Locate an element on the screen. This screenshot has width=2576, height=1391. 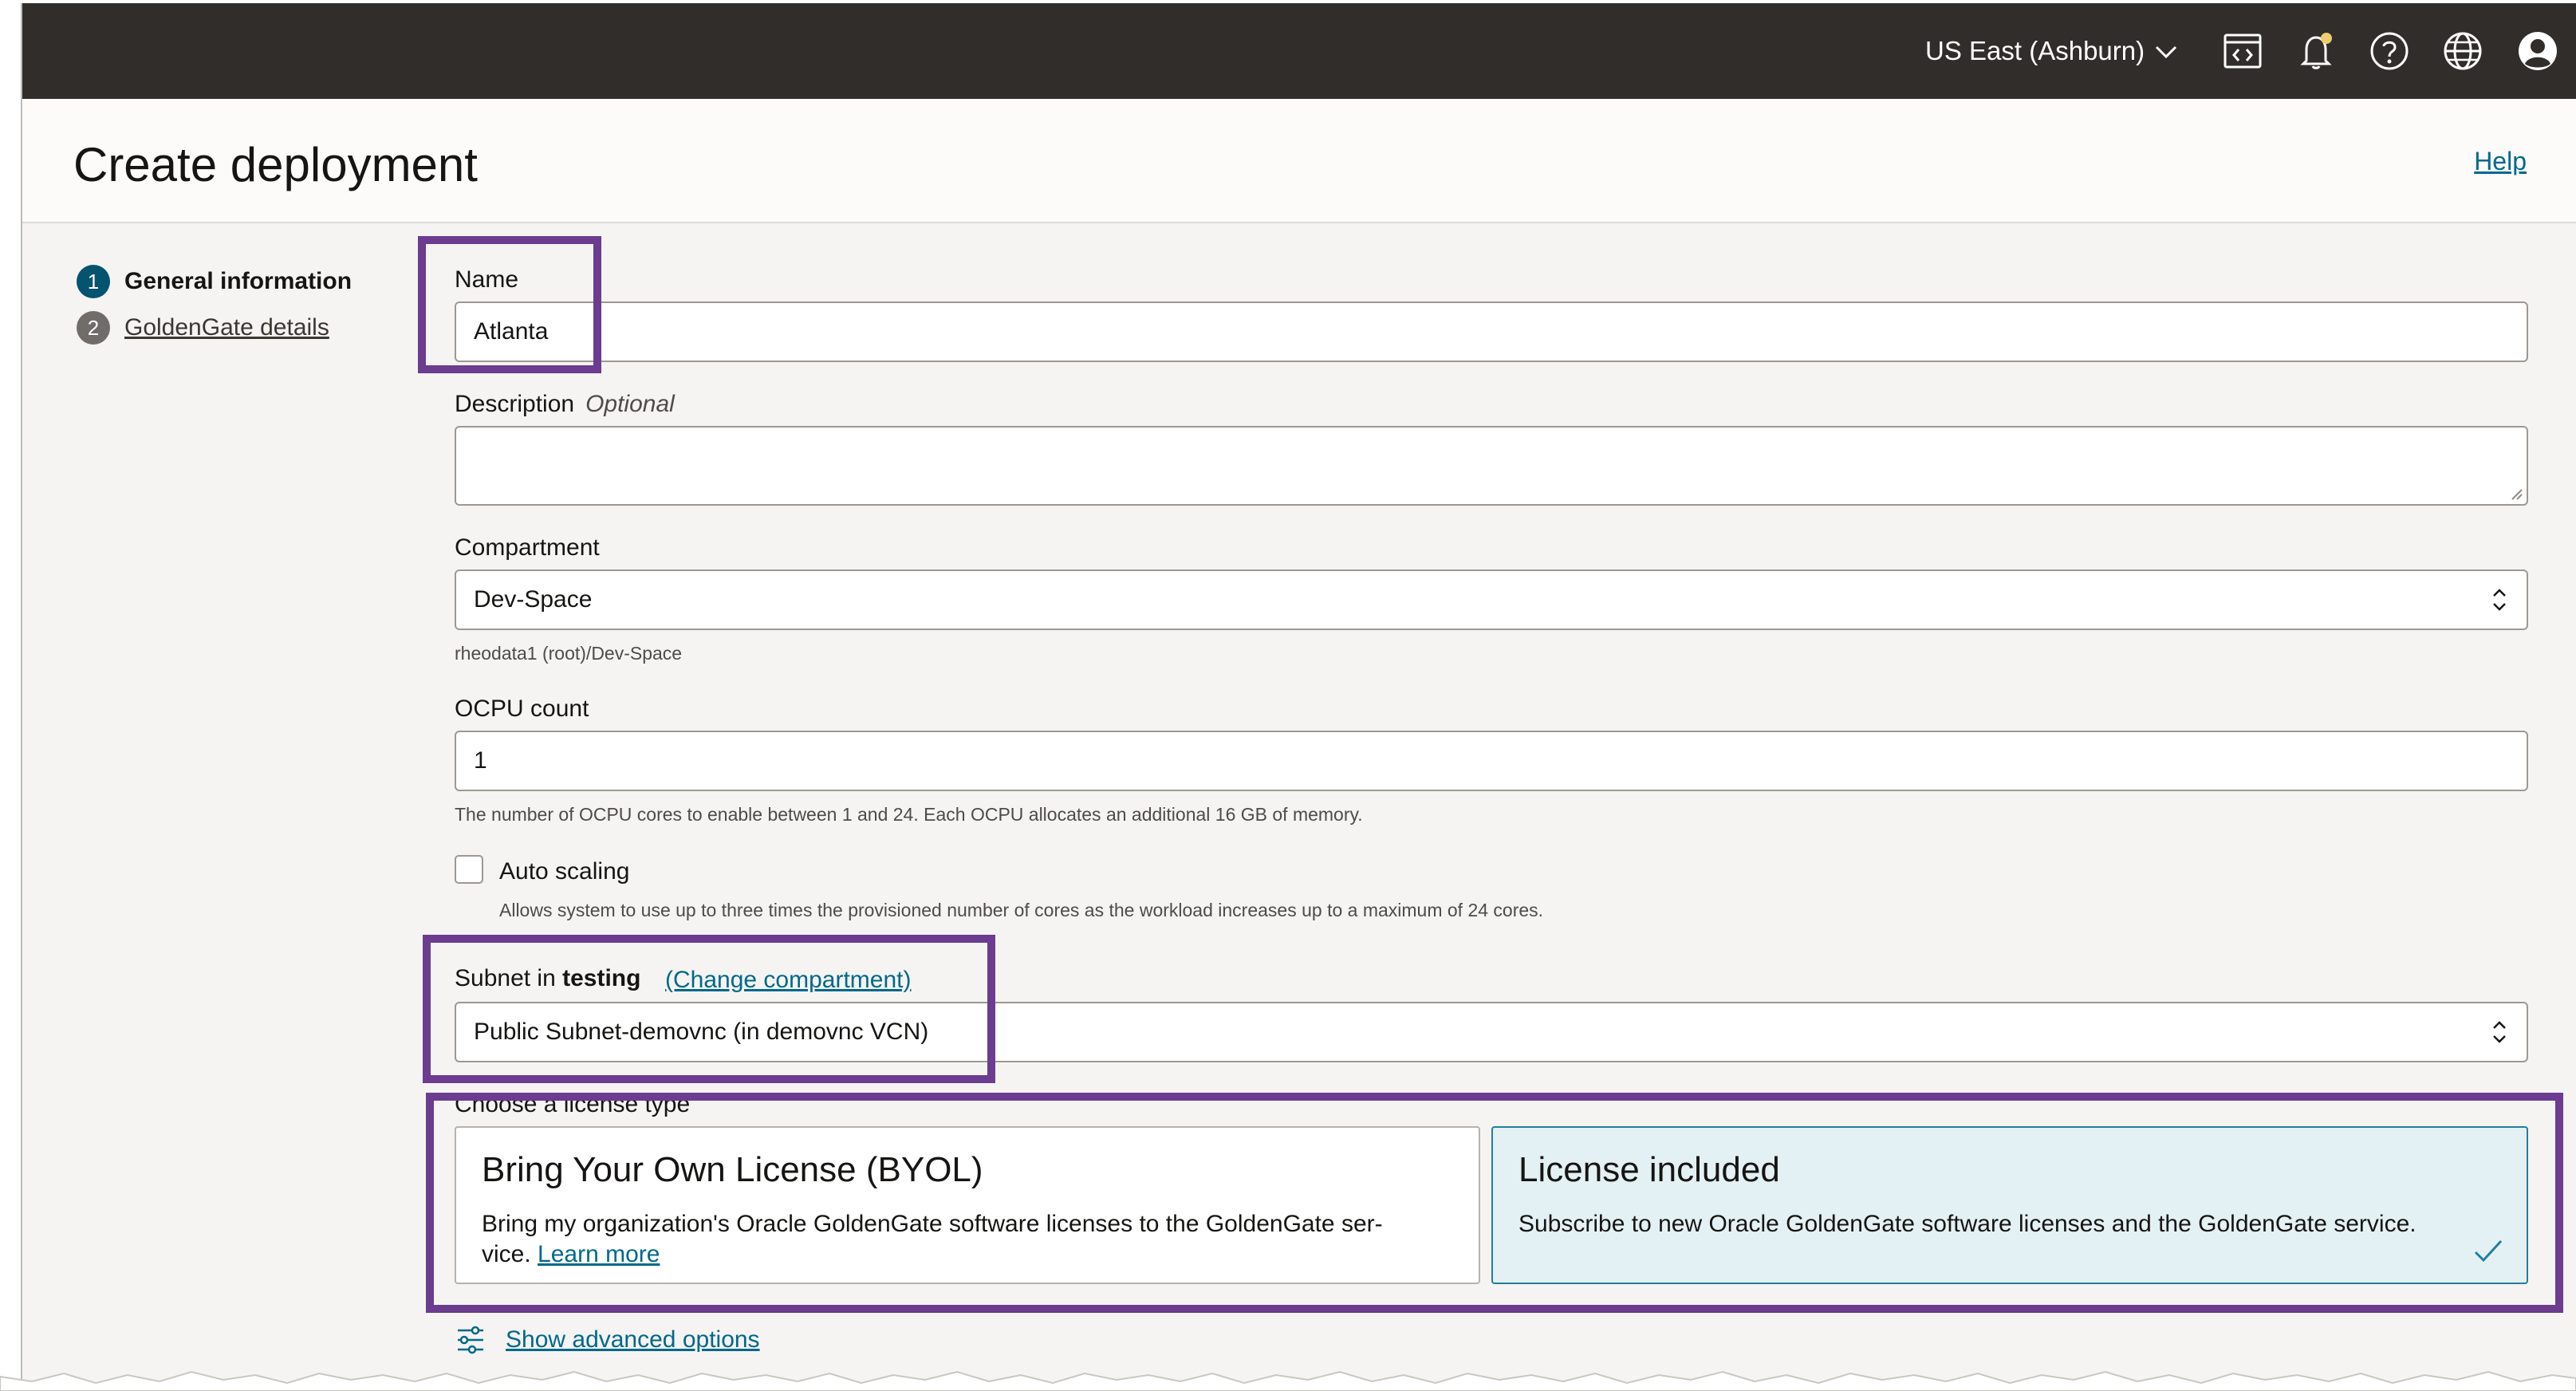
page-header: Create deployment Help is located at coordinates (1299, 161).